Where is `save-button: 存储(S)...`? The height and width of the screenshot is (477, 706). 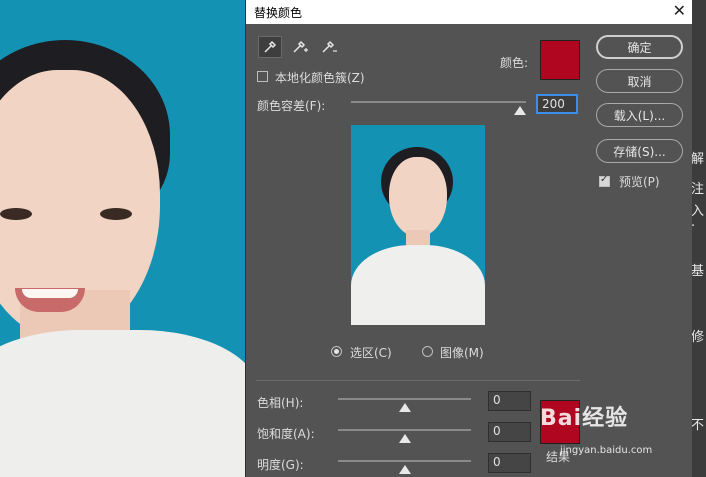
save-button: 存储(S)... is located at coordinates (639, 151).